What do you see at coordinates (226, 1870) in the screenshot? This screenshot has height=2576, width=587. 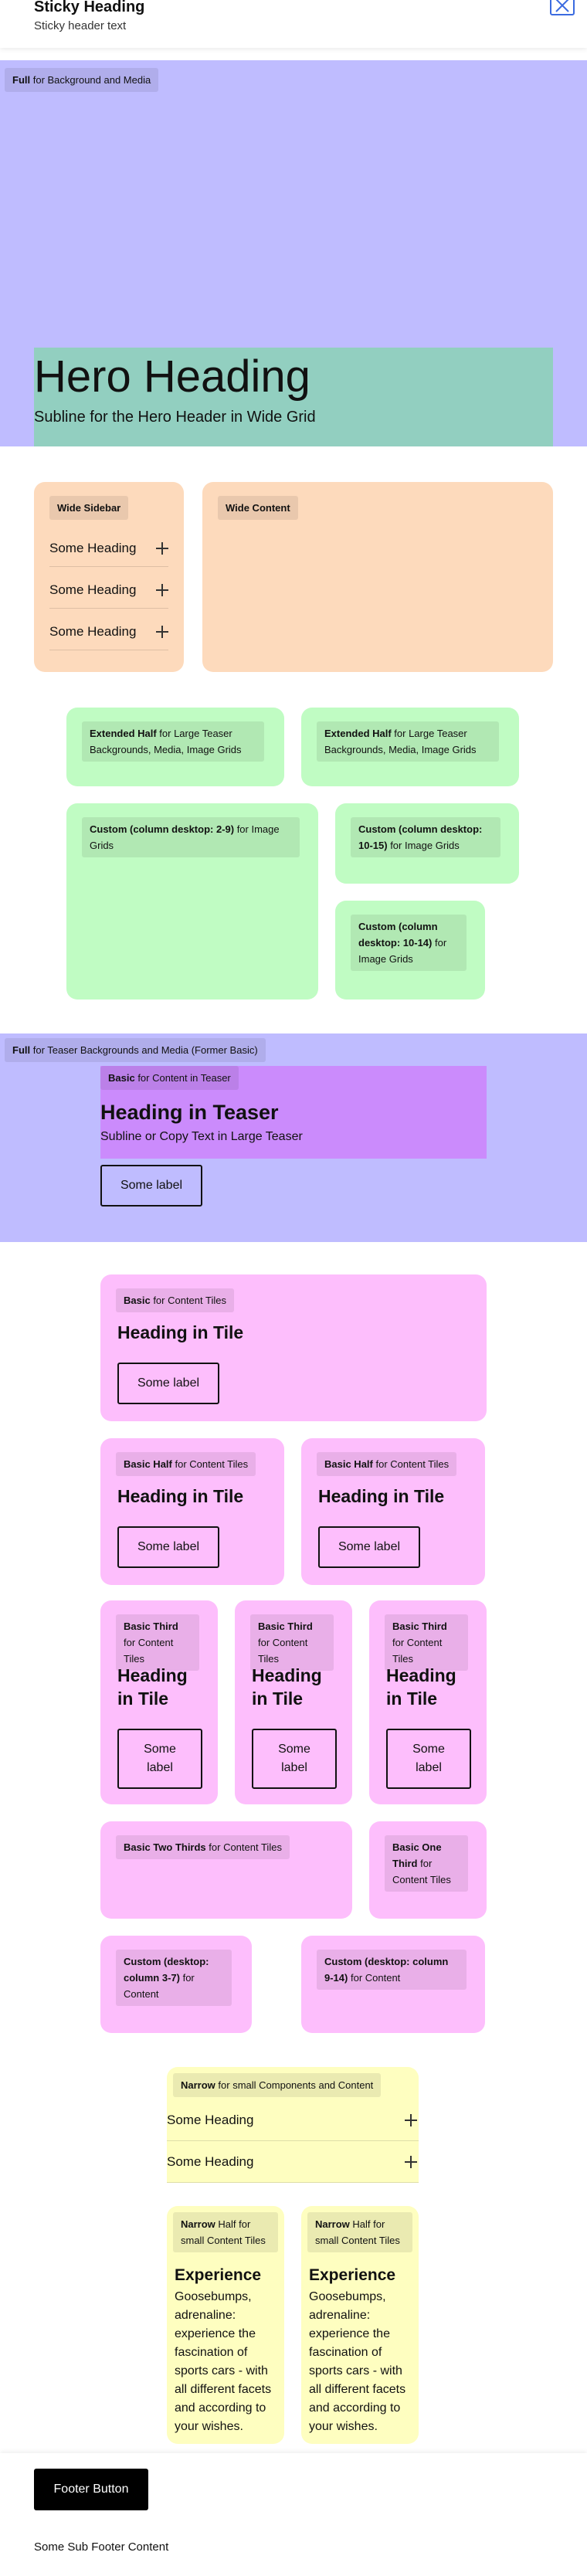 I see `basic-two-thirds-tile: Basic Two Thirds for Content Tiles` at bounding box center [226, 1870].